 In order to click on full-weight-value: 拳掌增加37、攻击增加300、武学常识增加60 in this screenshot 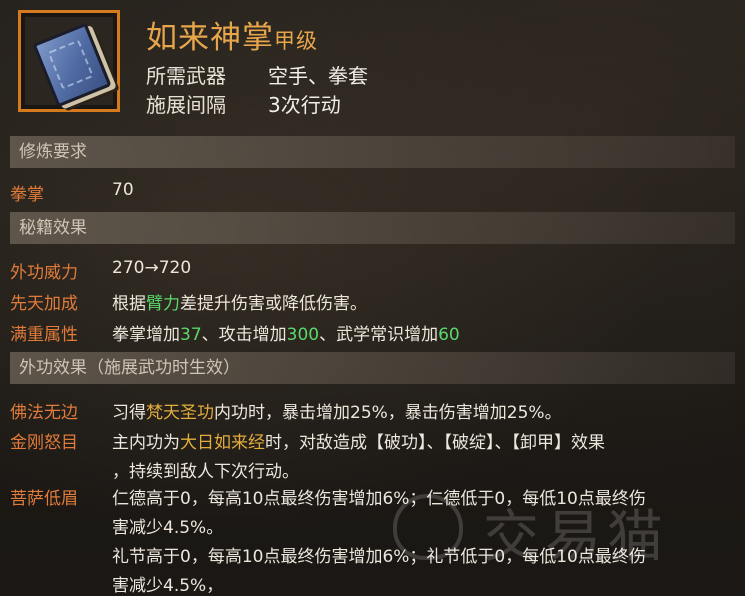, I will do `click(286, 332)`.